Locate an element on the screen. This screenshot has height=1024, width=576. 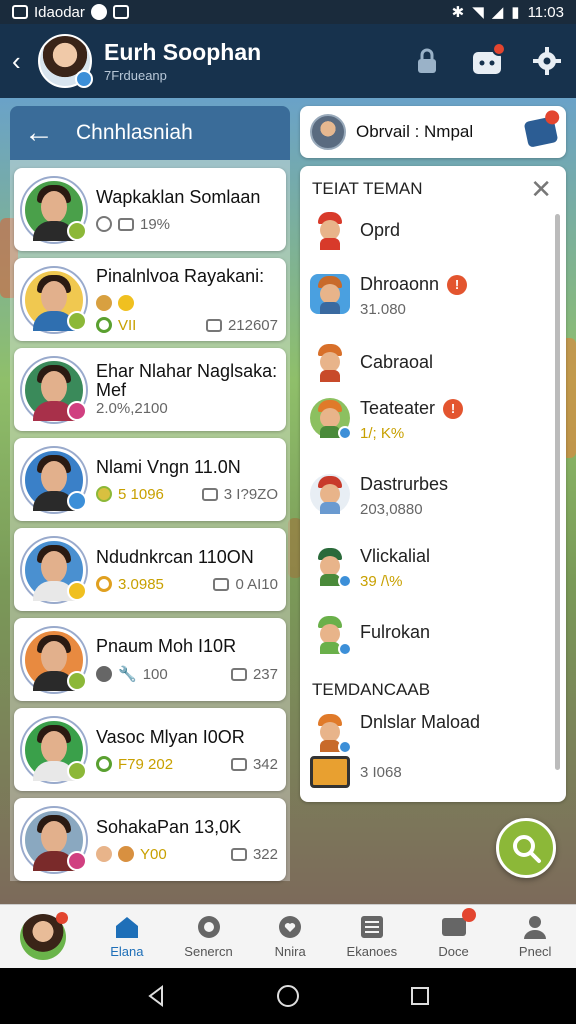
friend-card: Vasoc Mlyan I0OR F79 202 342 is located at coordinates (150, 749).